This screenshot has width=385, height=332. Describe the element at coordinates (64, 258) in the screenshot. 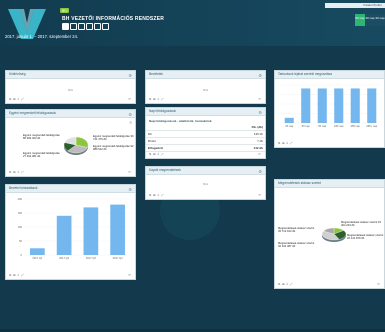

I see `x-tick-label: 2017 Q2` at that location.